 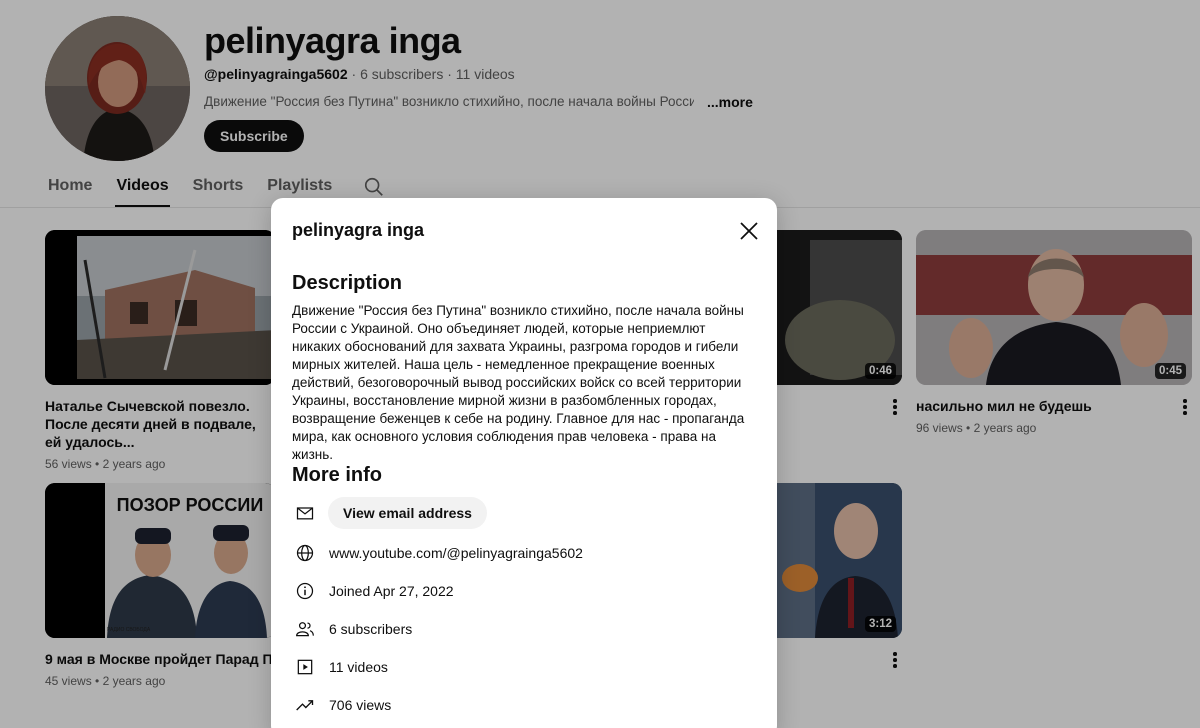 What do you see at coordinates (371, 629) in the screenshot?
I see `subscribers-stat: 6 subscribers` at bounding box center [371, 629].